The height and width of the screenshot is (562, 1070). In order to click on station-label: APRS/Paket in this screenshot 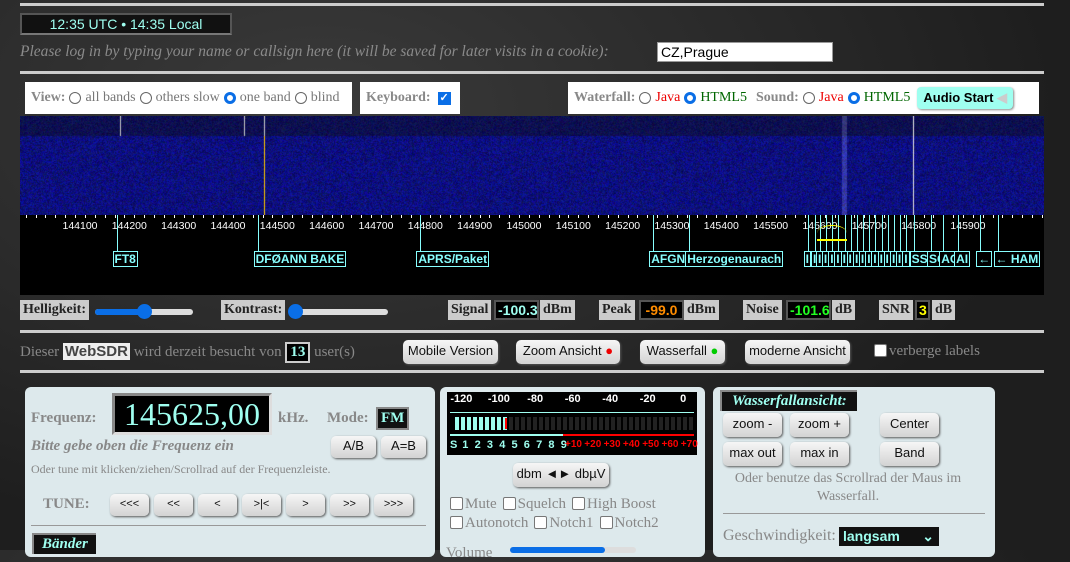, I will do `click(452, 259)`.